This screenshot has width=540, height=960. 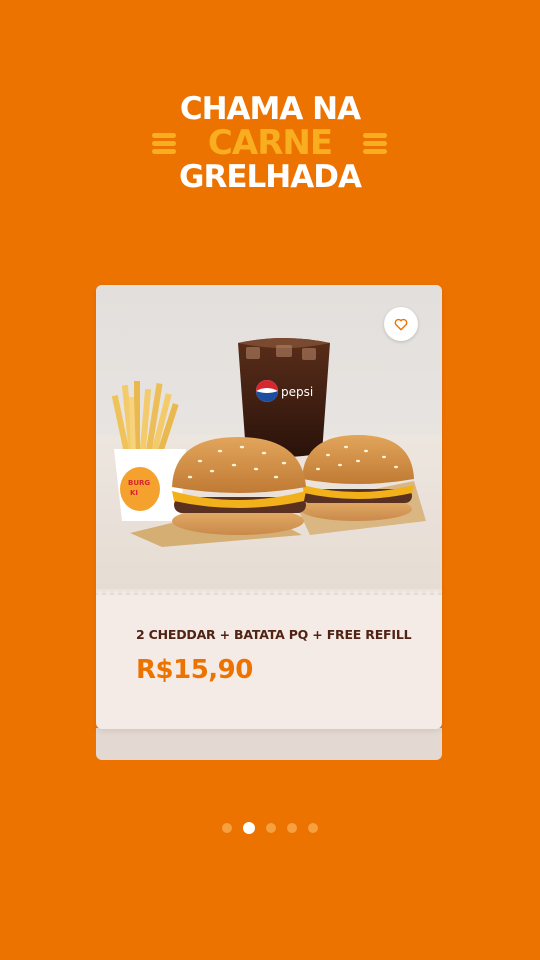 I want to click on headline-line-2: CARNE, so click(x=270, y=143).